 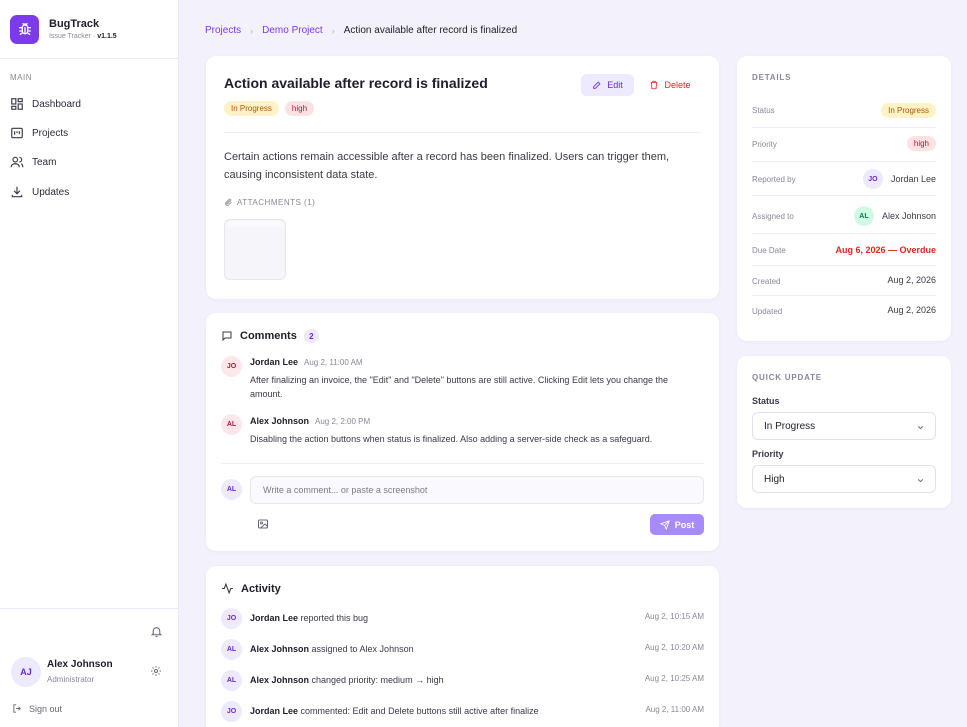 I want to click on gear-icon, so click(x=156, y=671).